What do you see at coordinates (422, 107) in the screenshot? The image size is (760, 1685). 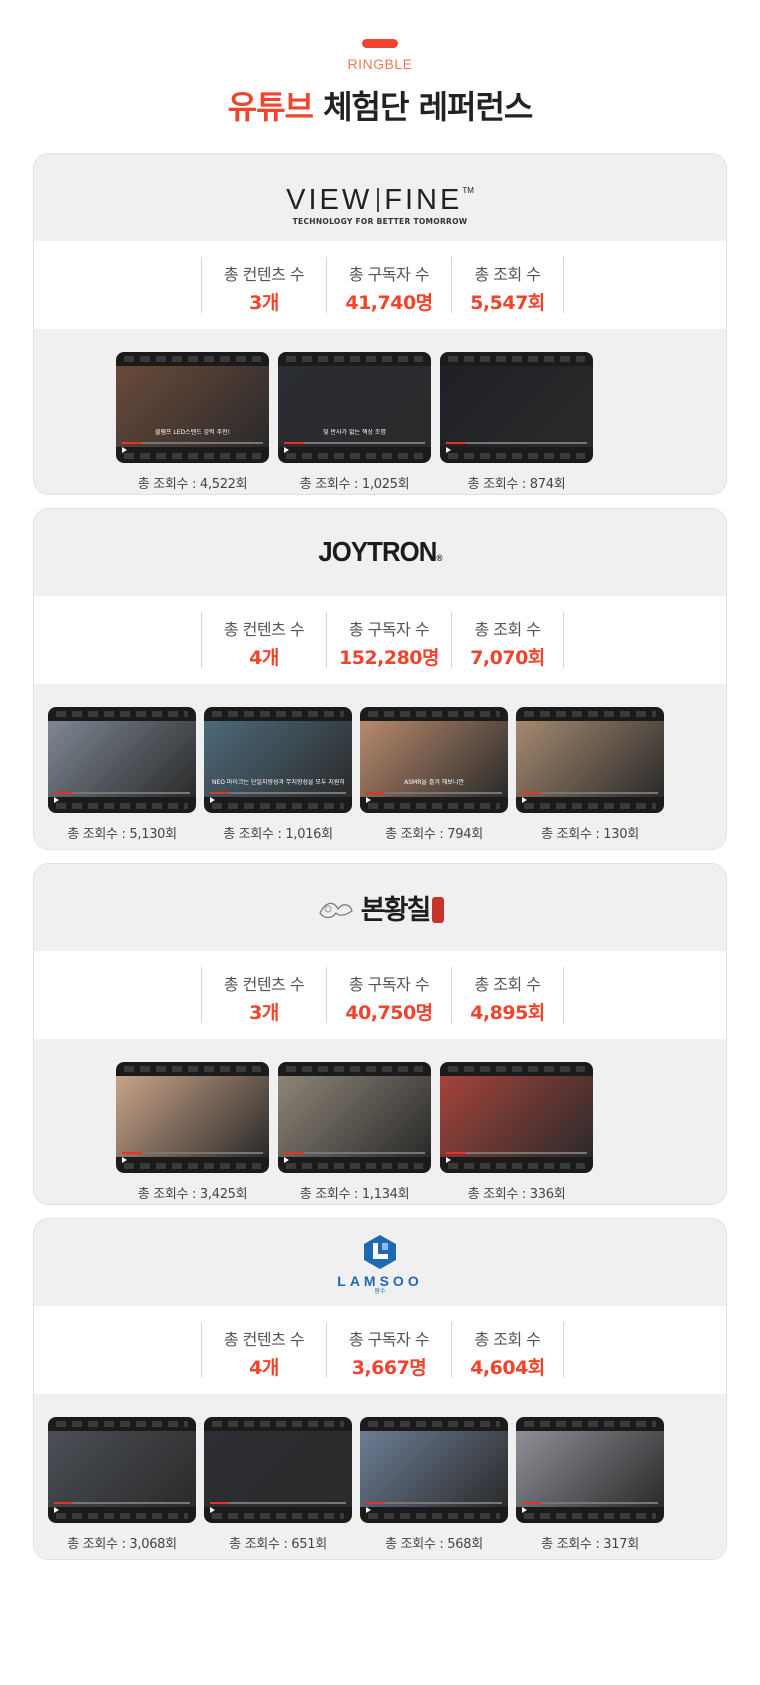 I see `title-rest: 체험단 레퍼런스` at bounding box center [422, 107].